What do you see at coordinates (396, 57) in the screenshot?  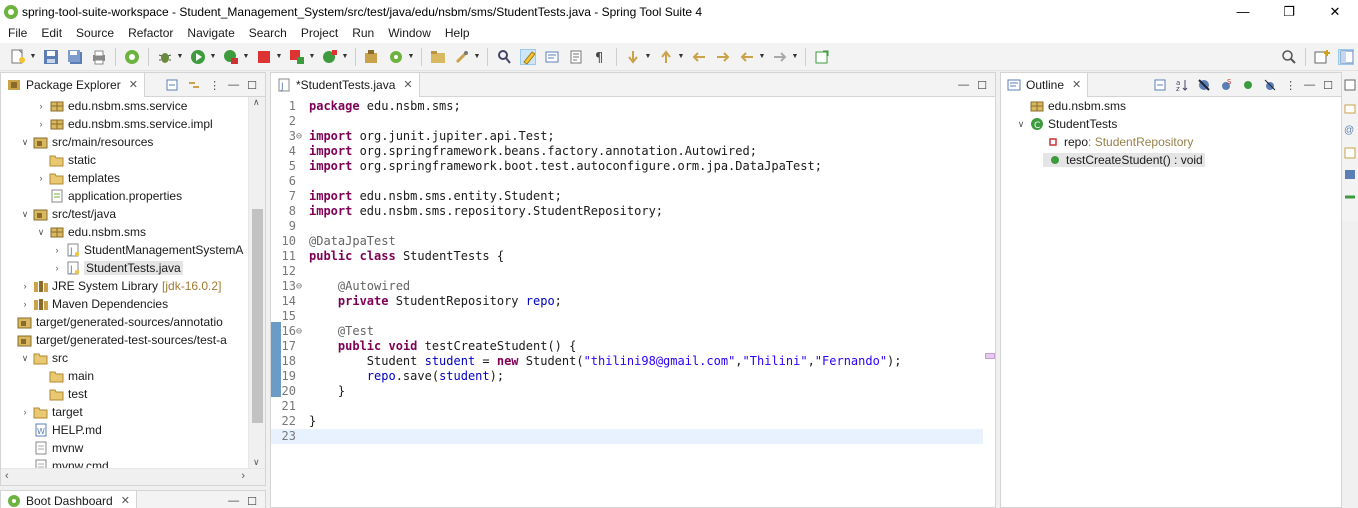 I see `new-spring-starter-icon` at bounding box center [396, 57].